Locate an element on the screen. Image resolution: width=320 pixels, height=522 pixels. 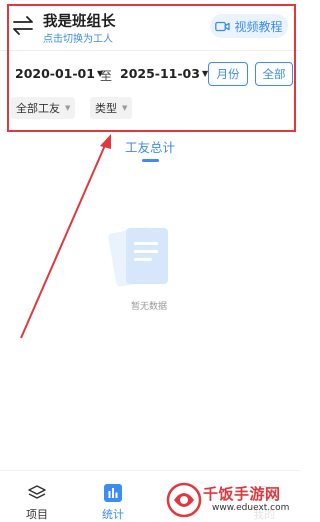
nav-item-projects: 项目 is located at coordinates (37, 503).